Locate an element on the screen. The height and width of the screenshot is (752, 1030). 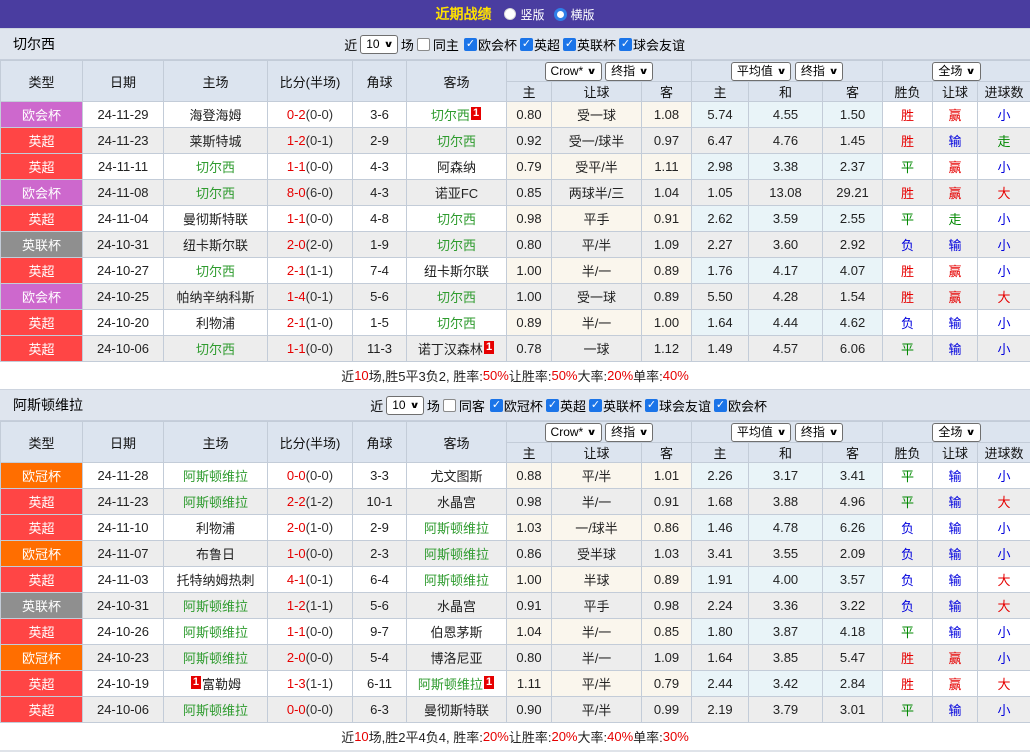
league-checkbox-label: 欧会杯 is located at coordinates (747, 405).